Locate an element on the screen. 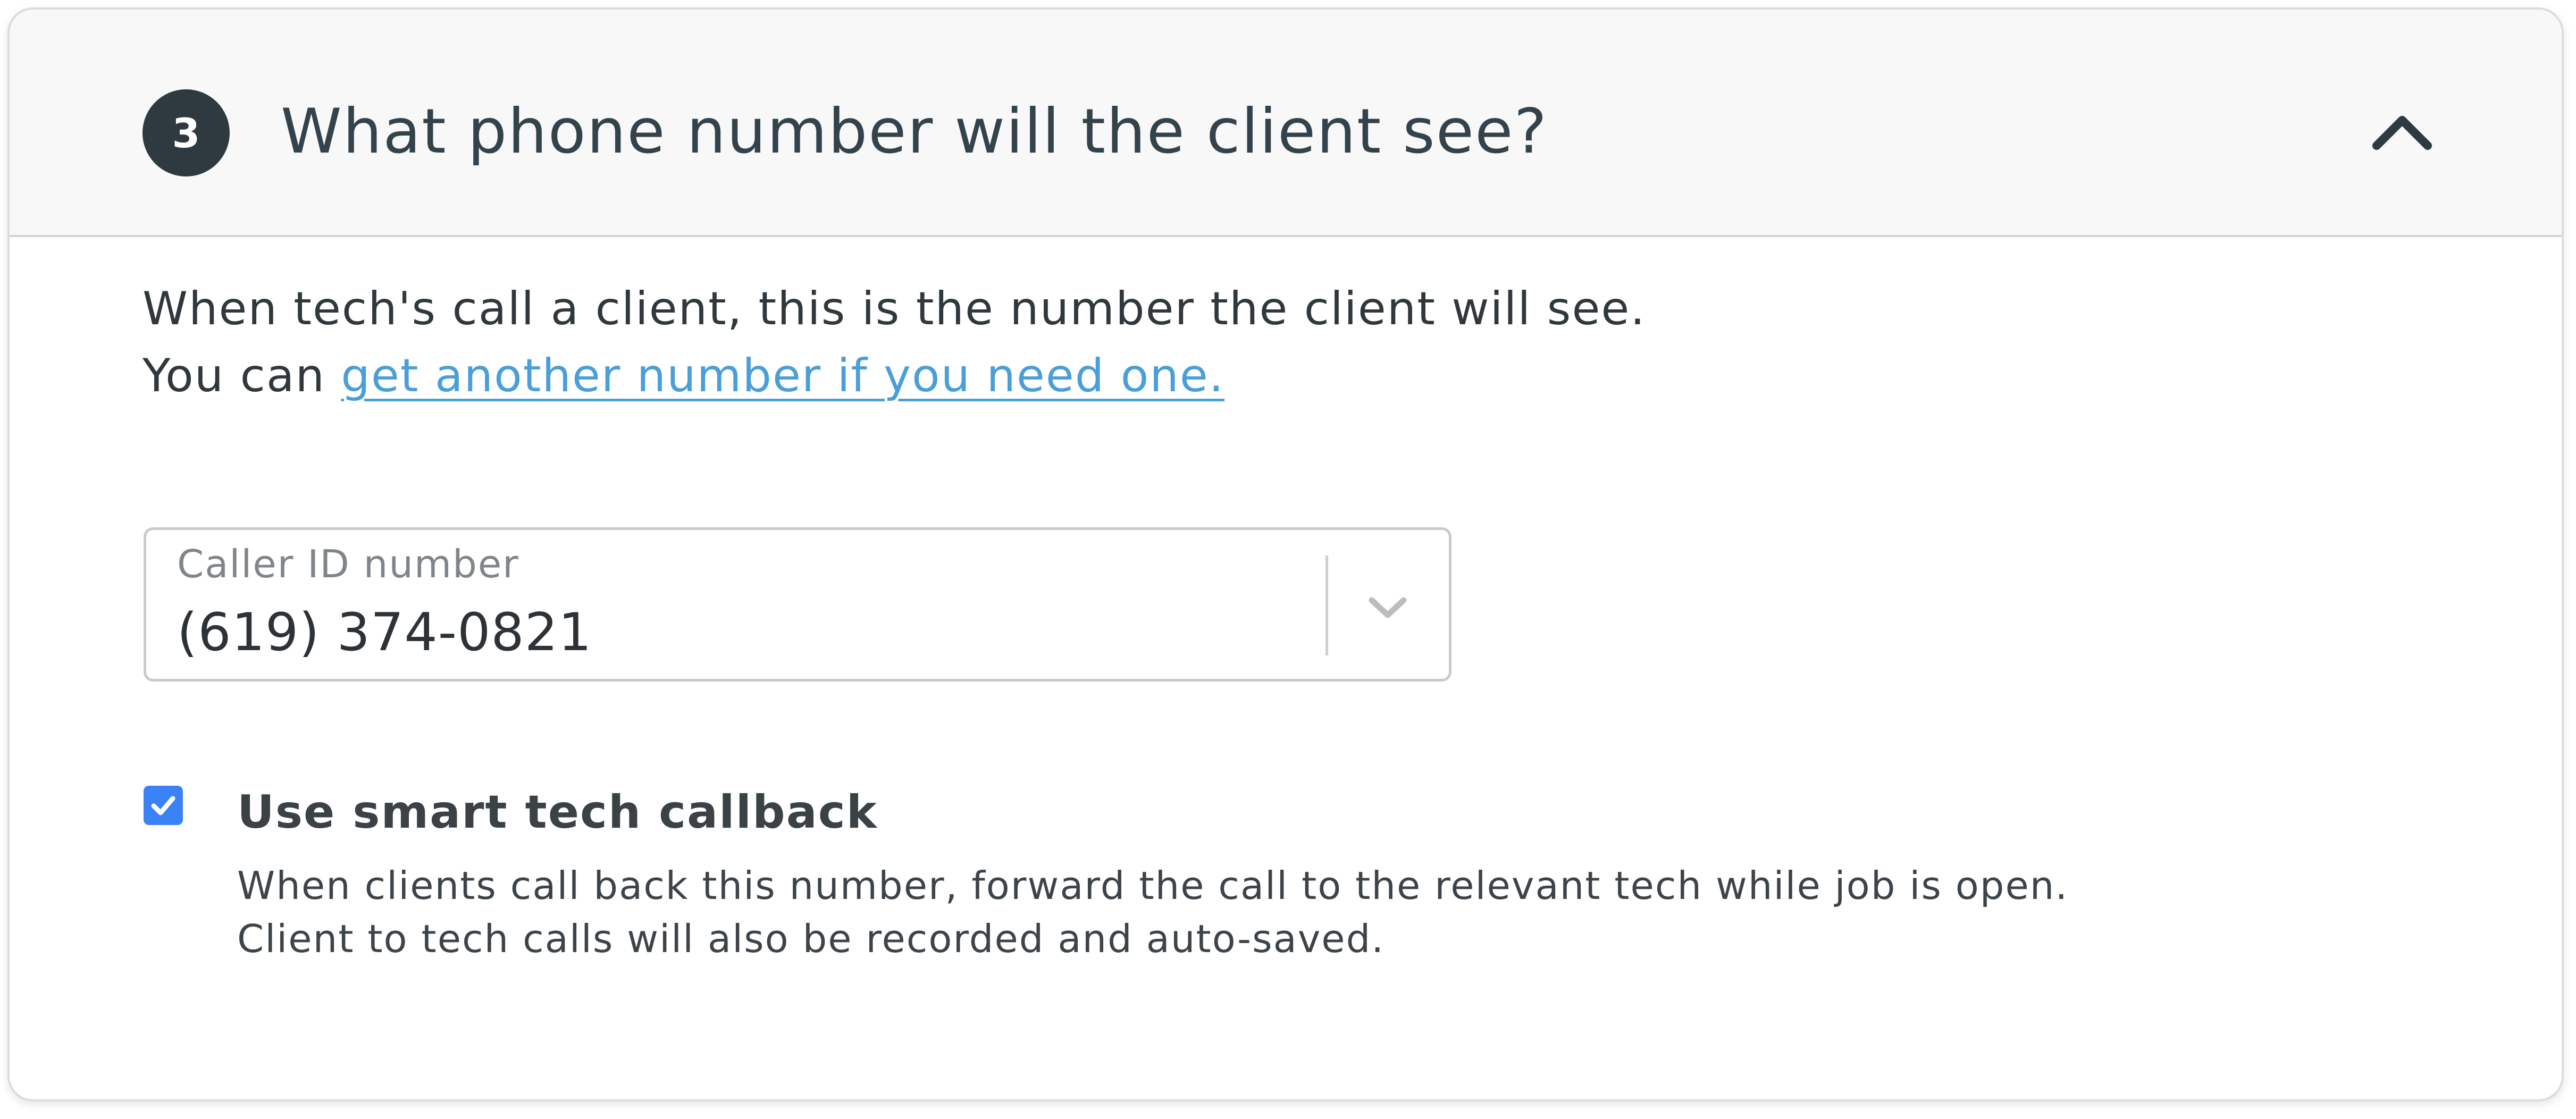 The image size is (2576, 1119). dropdown-toggle is located at coordinates (1387, 607).